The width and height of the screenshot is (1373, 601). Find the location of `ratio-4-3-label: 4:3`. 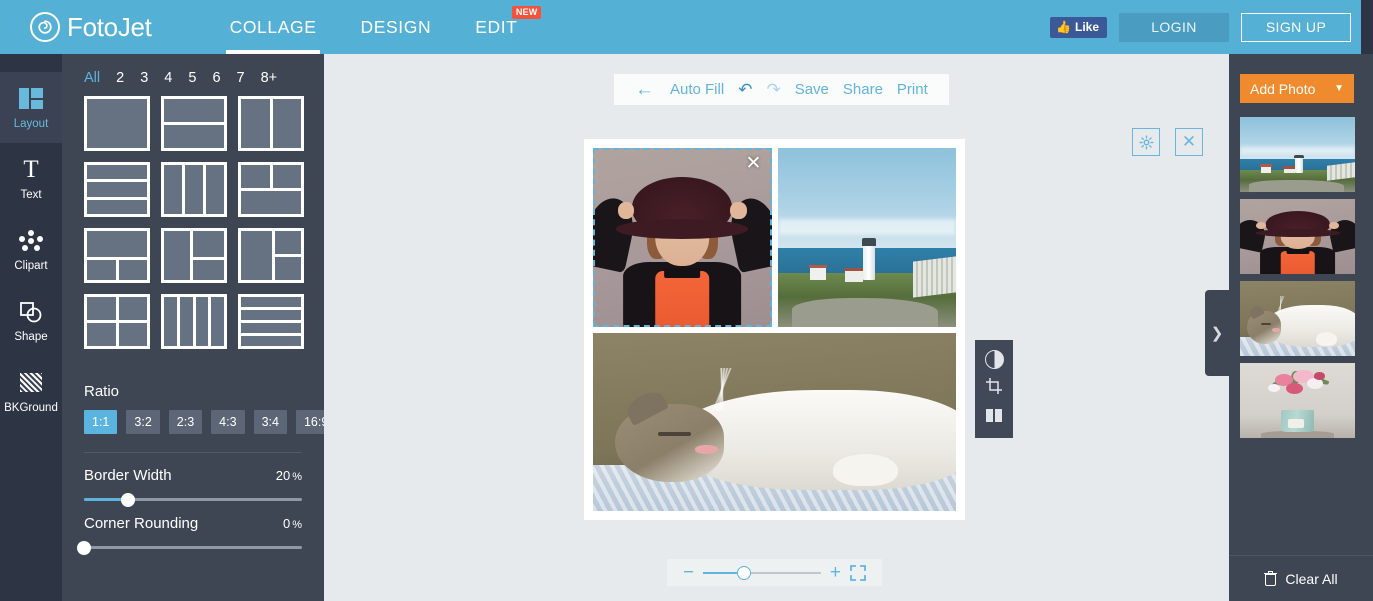

ratio-4-3-label: 4:3 is located at coordinates (228, 422).